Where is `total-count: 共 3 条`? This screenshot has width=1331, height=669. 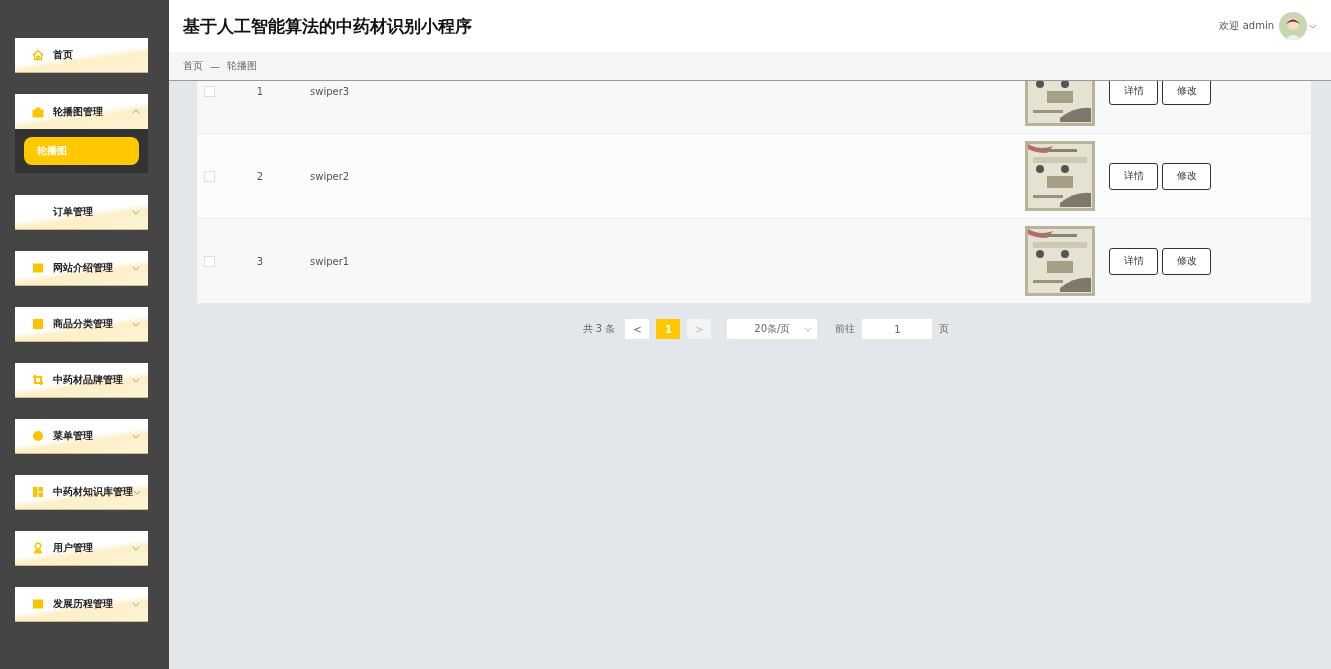
total-count: 共 3 条 is located at coordinates (599, 329).